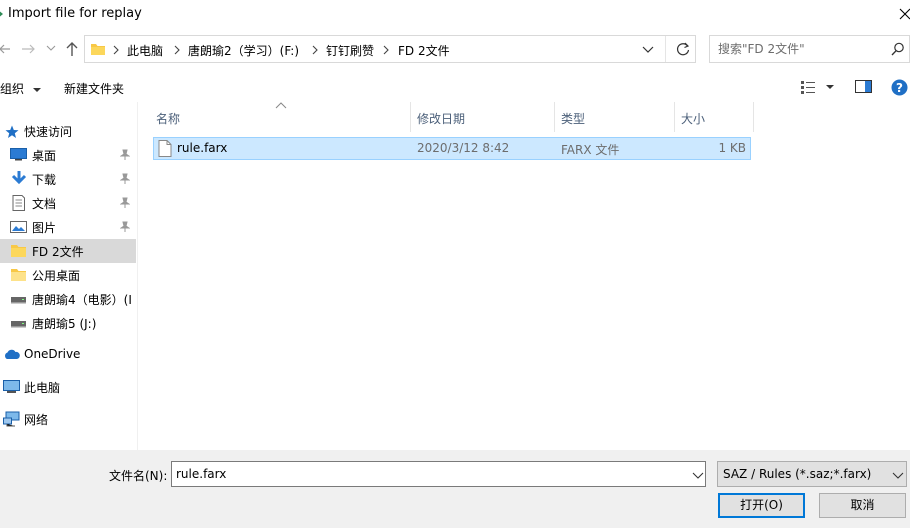  What do you see at coordinates (350, 50) in the screenshot?
I see `breadcrumb-dingding: 钉钉刷赞` at bounding box center [350, 50].